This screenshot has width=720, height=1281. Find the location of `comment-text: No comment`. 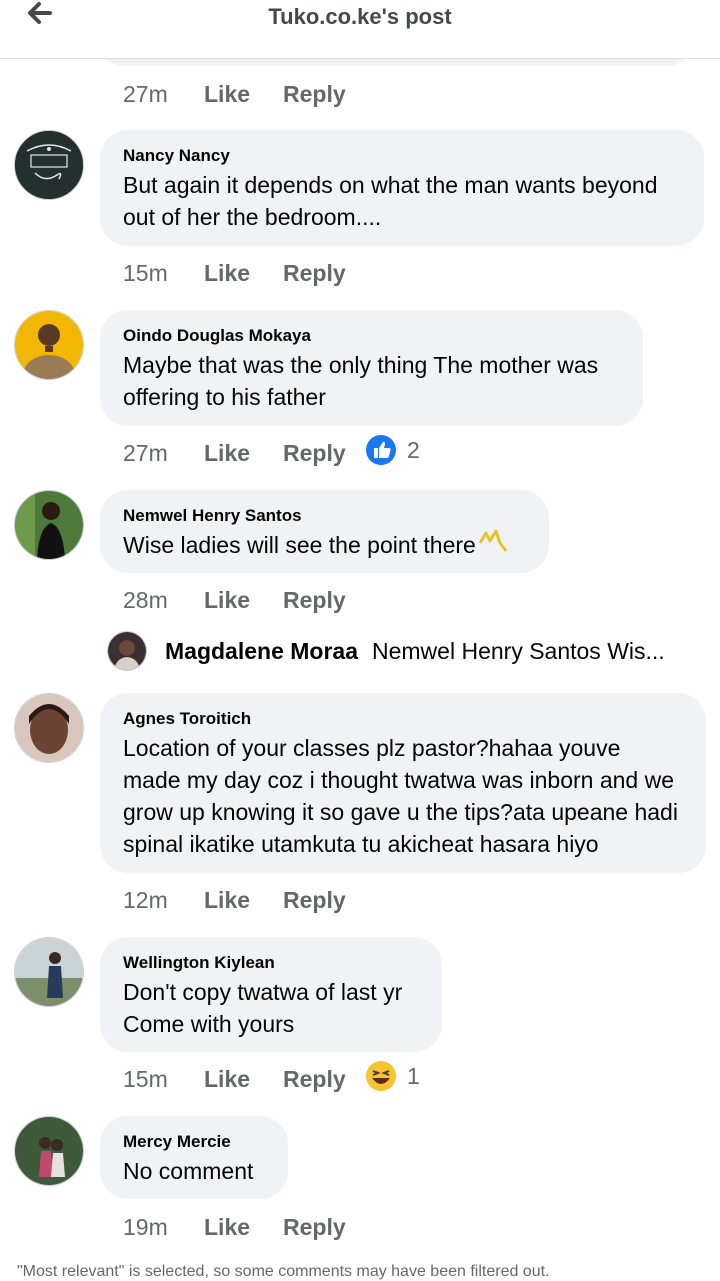

comment-text: No comment is located at coordinates (188, 1171).